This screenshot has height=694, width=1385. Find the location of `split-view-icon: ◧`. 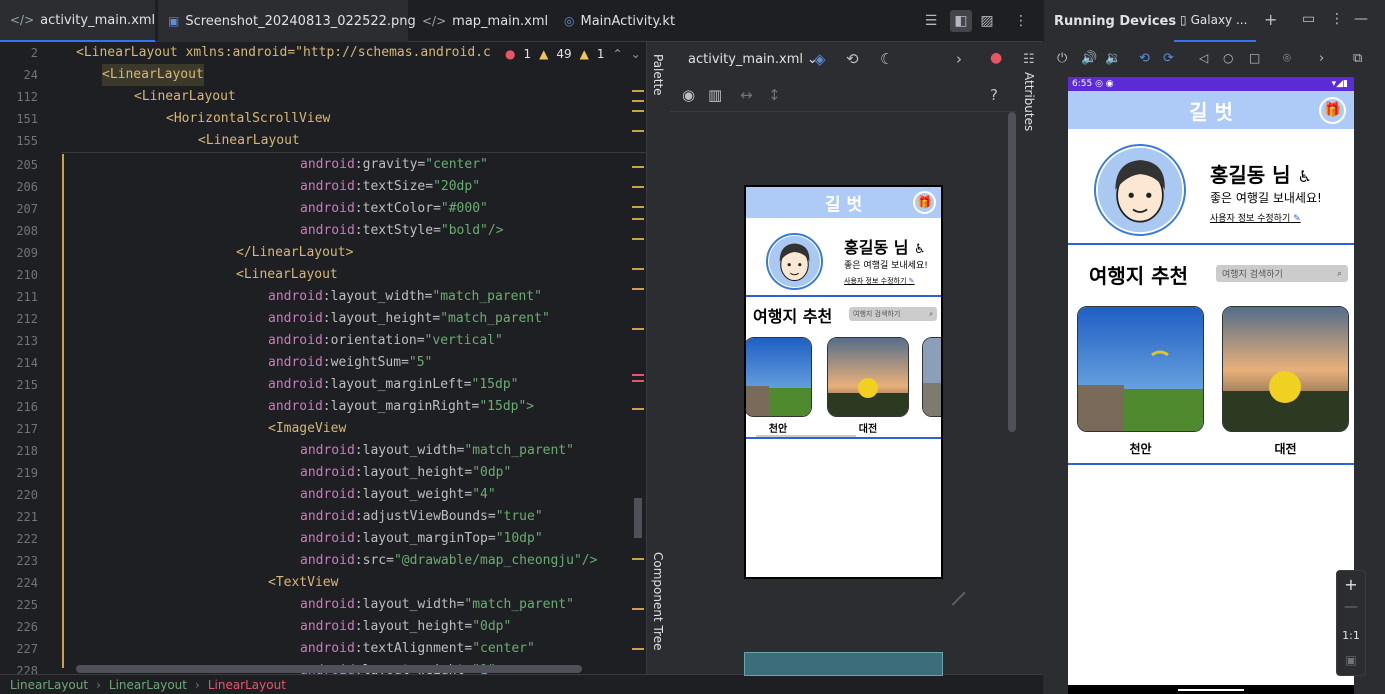

split-view-icon: ◧ is located at coordinates (961, 21).